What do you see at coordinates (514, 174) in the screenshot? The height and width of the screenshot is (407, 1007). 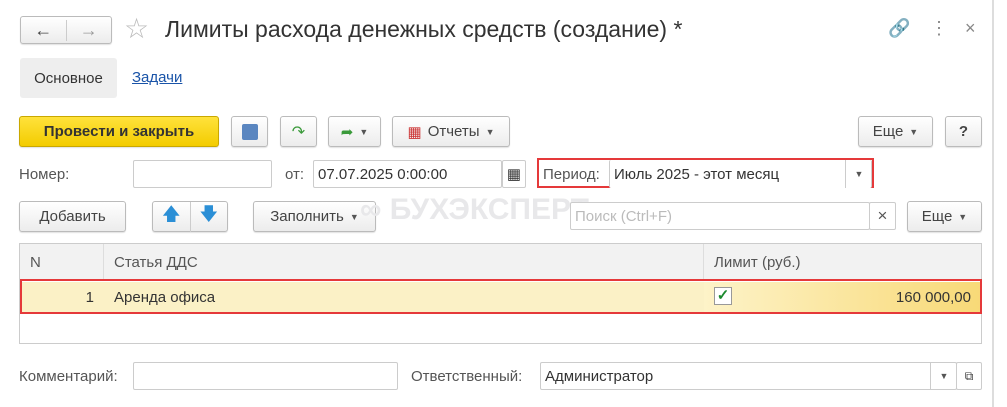 I see `calendar-icon: ▦` at bounding box center [514, 174].